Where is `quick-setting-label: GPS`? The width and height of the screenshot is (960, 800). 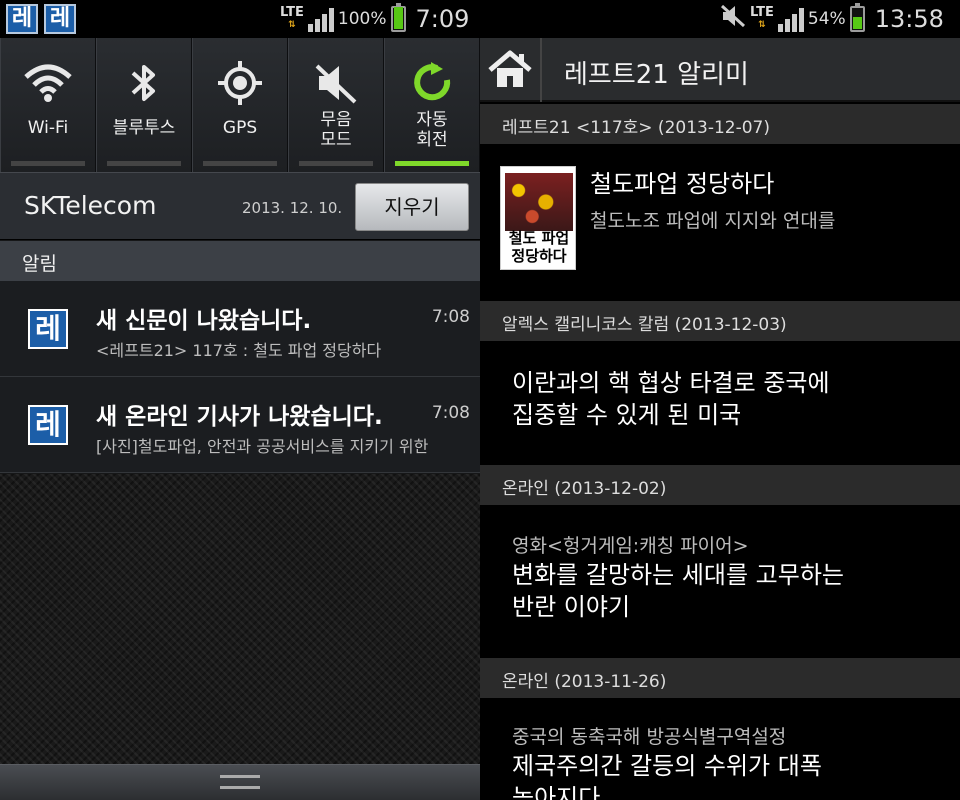 quick-setting-label: GPS is located at coordinates (240, 128).